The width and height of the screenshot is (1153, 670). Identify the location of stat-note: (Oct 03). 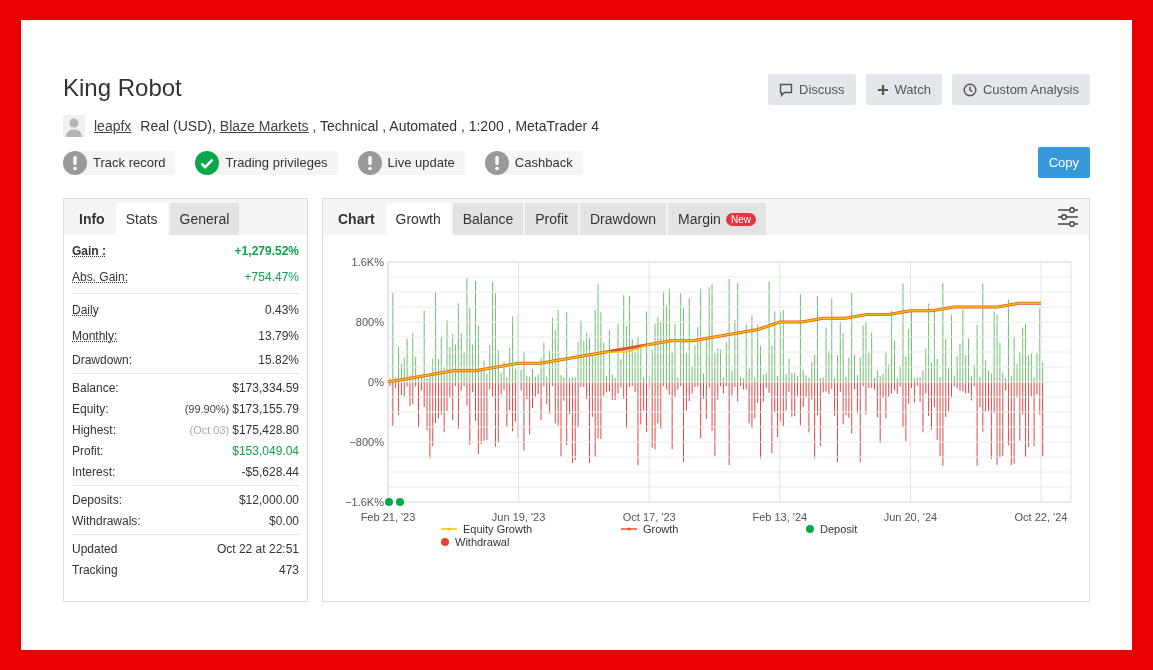
(209, 429).